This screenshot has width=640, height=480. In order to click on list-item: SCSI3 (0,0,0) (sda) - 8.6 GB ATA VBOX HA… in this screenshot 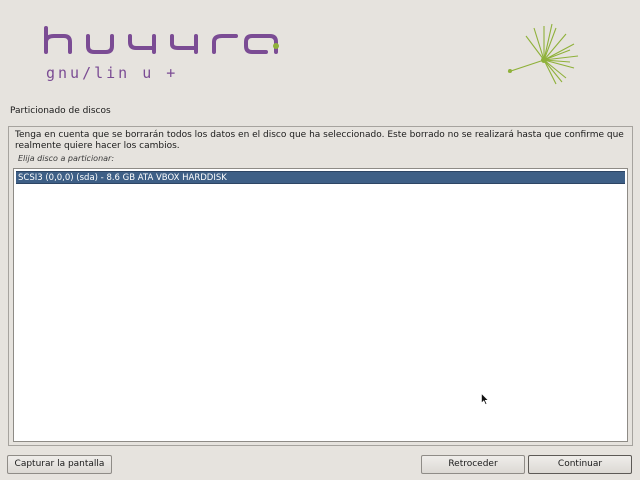, I will do `click(320, 177)`.